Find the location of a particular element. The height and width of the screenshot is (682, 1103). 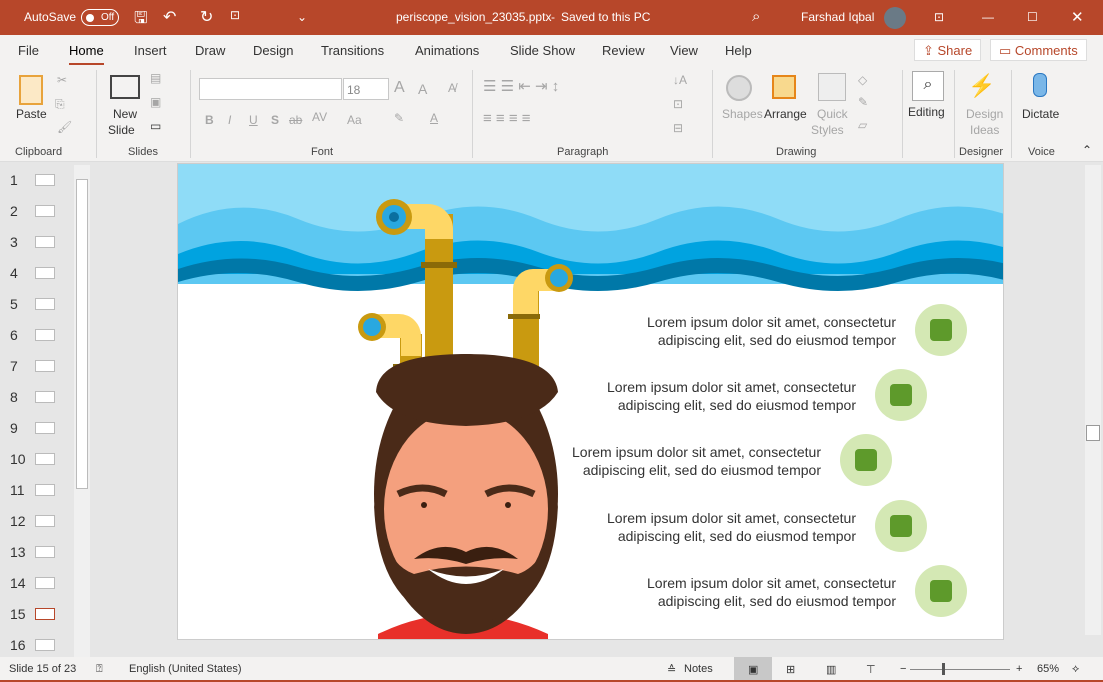

clear-format-icon: A̸ is located at coordinates (452, 88).